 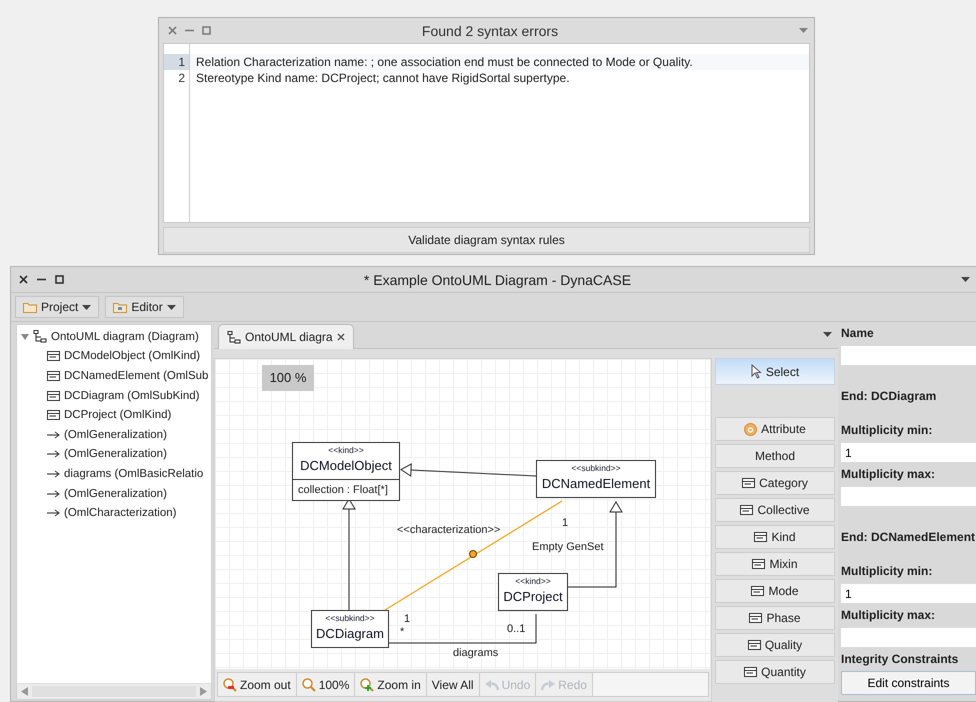 What do you see at coordinates (775, 645) in the screenshot?
I see `palette-button: Quality` at bounding box center [775, 645].